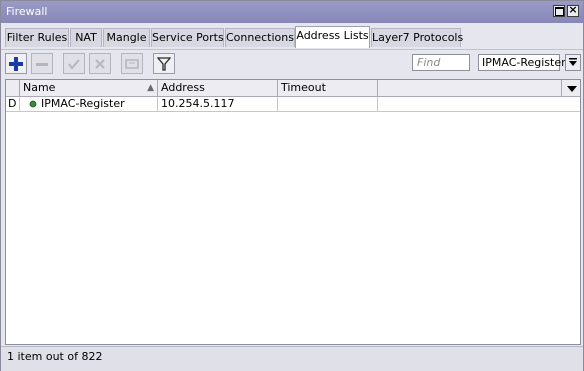 This screenshot has height=371, width=584. Describe the element at coordinates (260, 37) in the screenshot. I see `tab-connections: Connections` at that location.